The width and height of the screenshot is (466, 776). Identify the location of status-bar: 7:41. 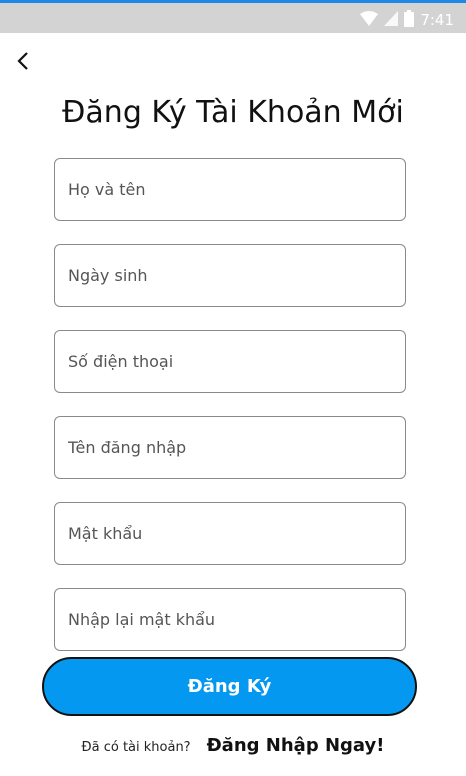
(233, 16).